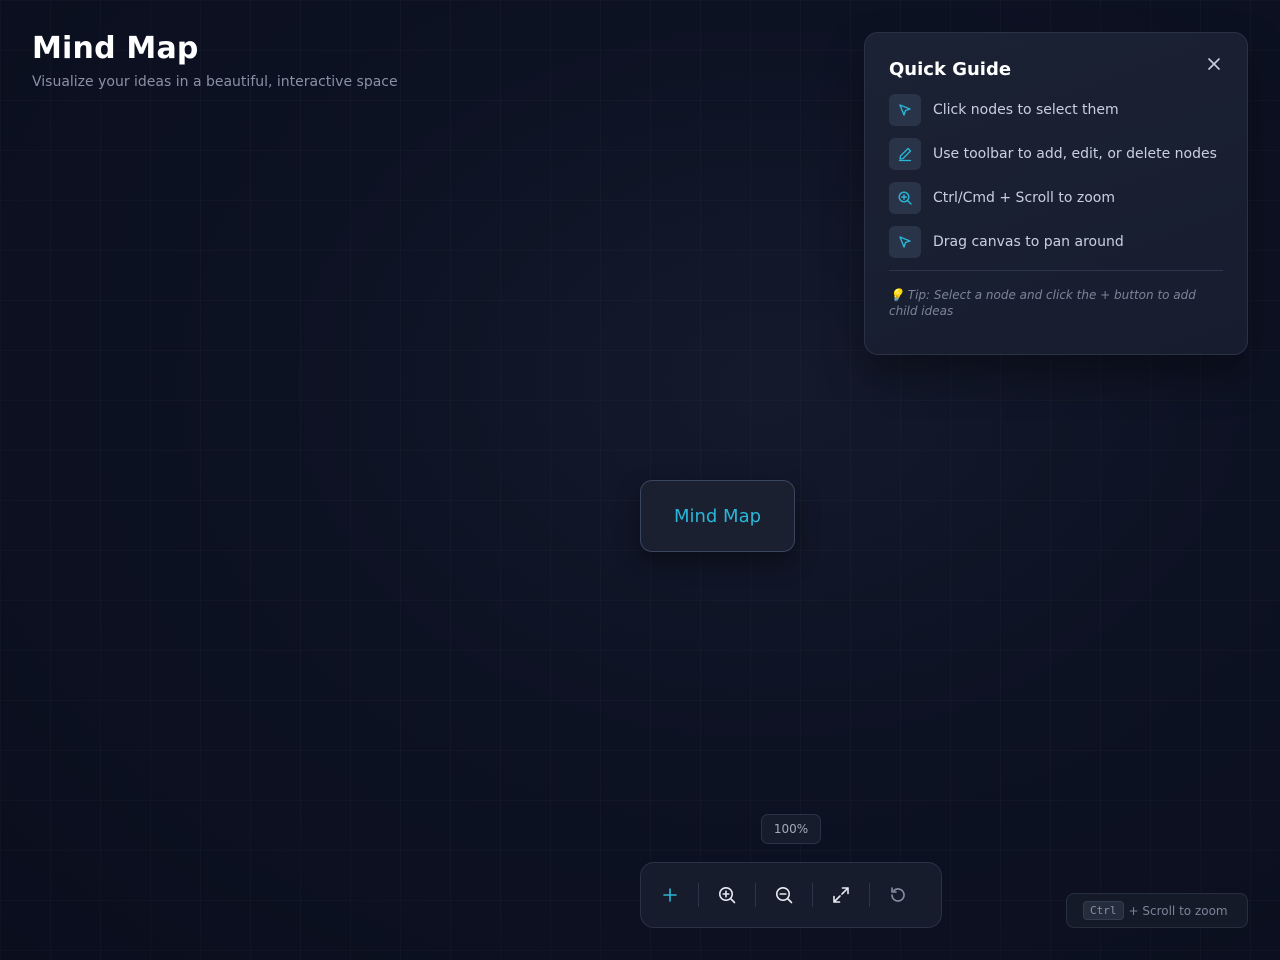 The height and width of the screenshot is (960, 1280). I want to click on zoom-out-button, so click(784, 895).